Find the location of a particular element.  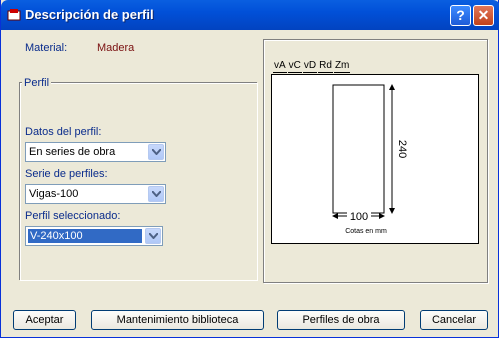

material-value: Madera is located at coordinates (116, 48).